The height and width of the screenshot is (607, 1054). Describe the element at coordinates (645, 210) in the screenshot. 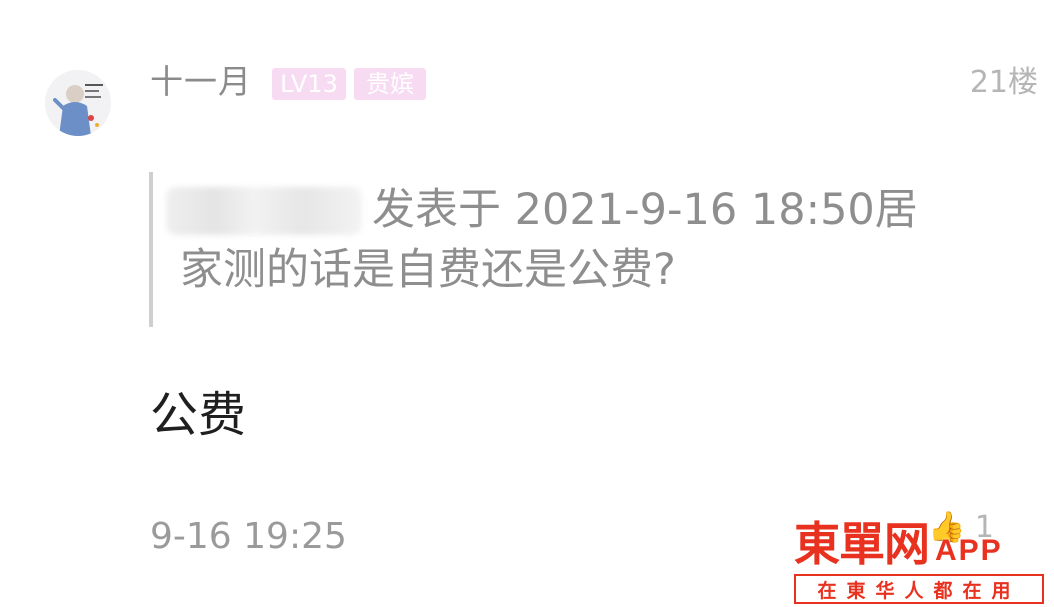

I see `quote-text-line1: 发表于 2021-9-16 18:50居` at that location.